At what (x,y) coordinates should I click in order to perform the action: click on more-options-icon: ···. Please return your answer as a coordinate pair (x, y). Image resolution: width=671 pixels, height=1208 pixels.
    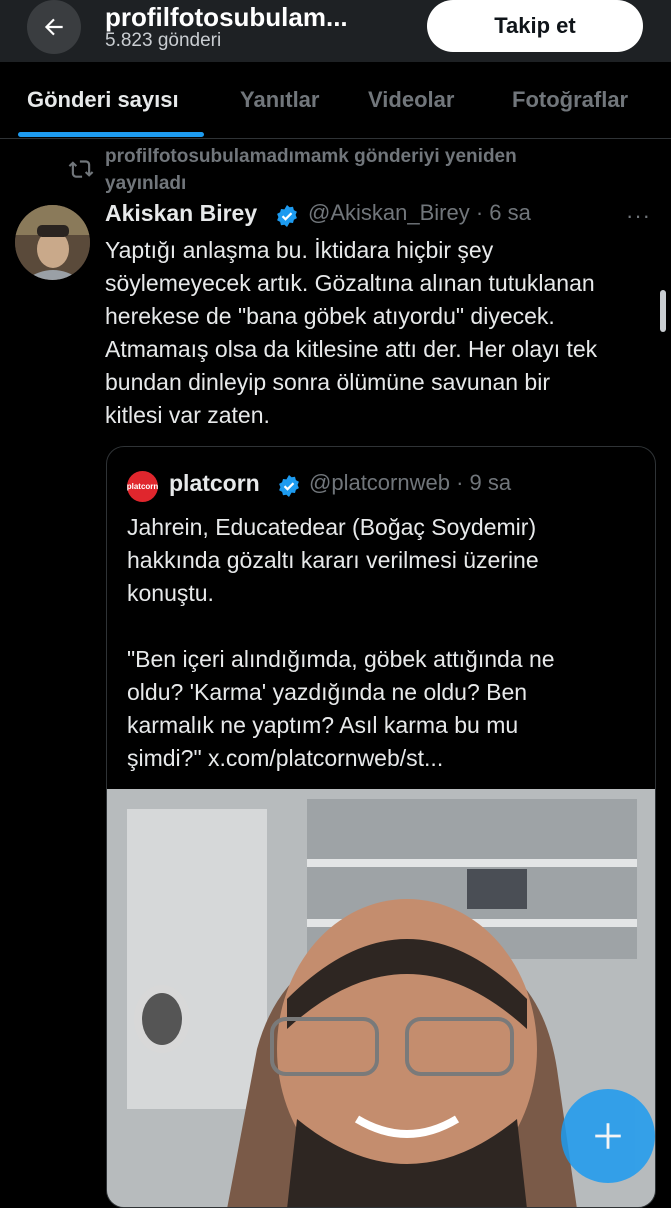
    Looking at the image, I should click on (638, 216).